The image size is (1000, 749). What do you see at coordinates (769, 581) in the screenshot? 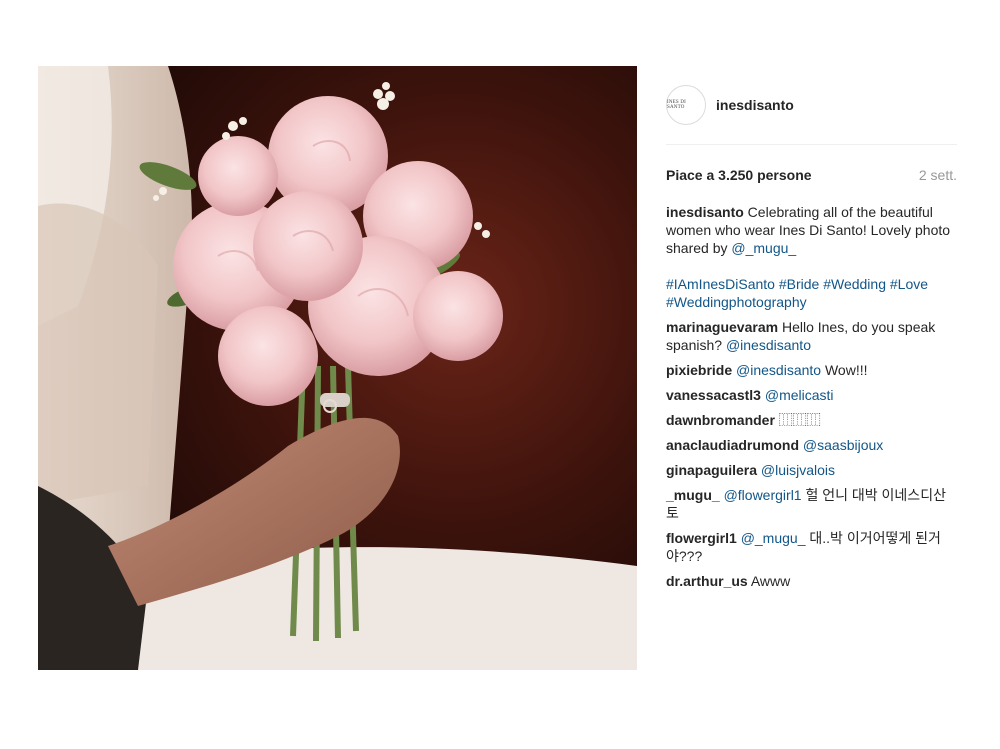
I see `comment-text: Awww` at bounding box center [769, 581].